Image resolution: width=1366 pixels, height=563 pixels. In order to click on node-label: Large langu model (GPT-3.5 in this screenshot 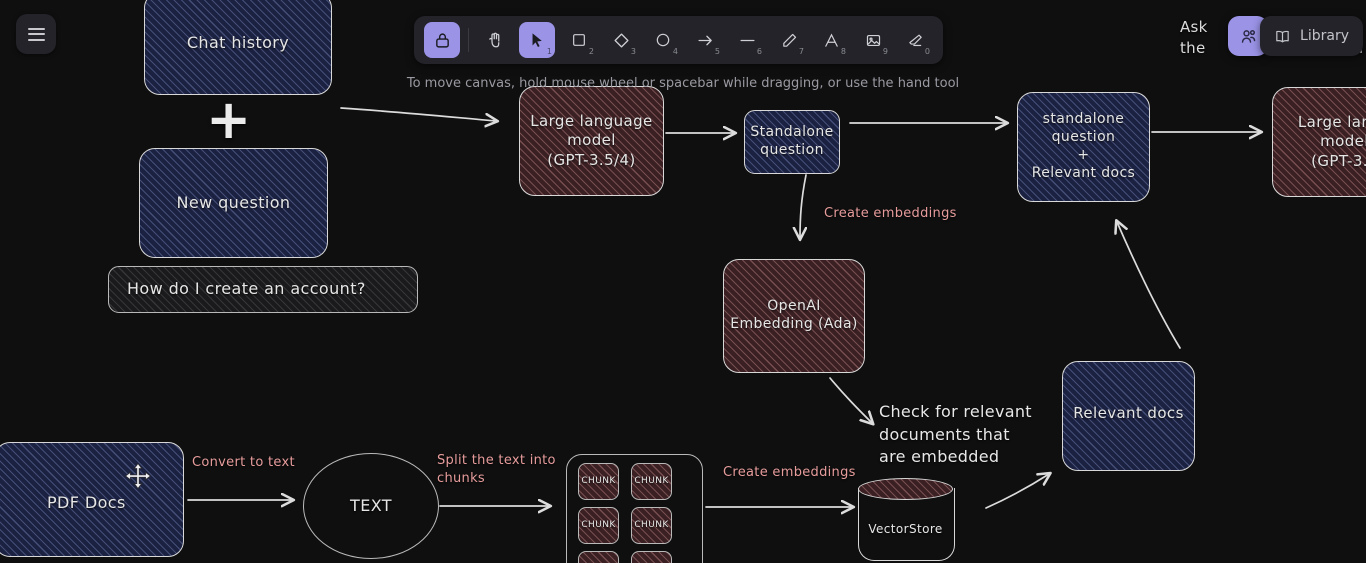, I will do `click(1331, 141)`.